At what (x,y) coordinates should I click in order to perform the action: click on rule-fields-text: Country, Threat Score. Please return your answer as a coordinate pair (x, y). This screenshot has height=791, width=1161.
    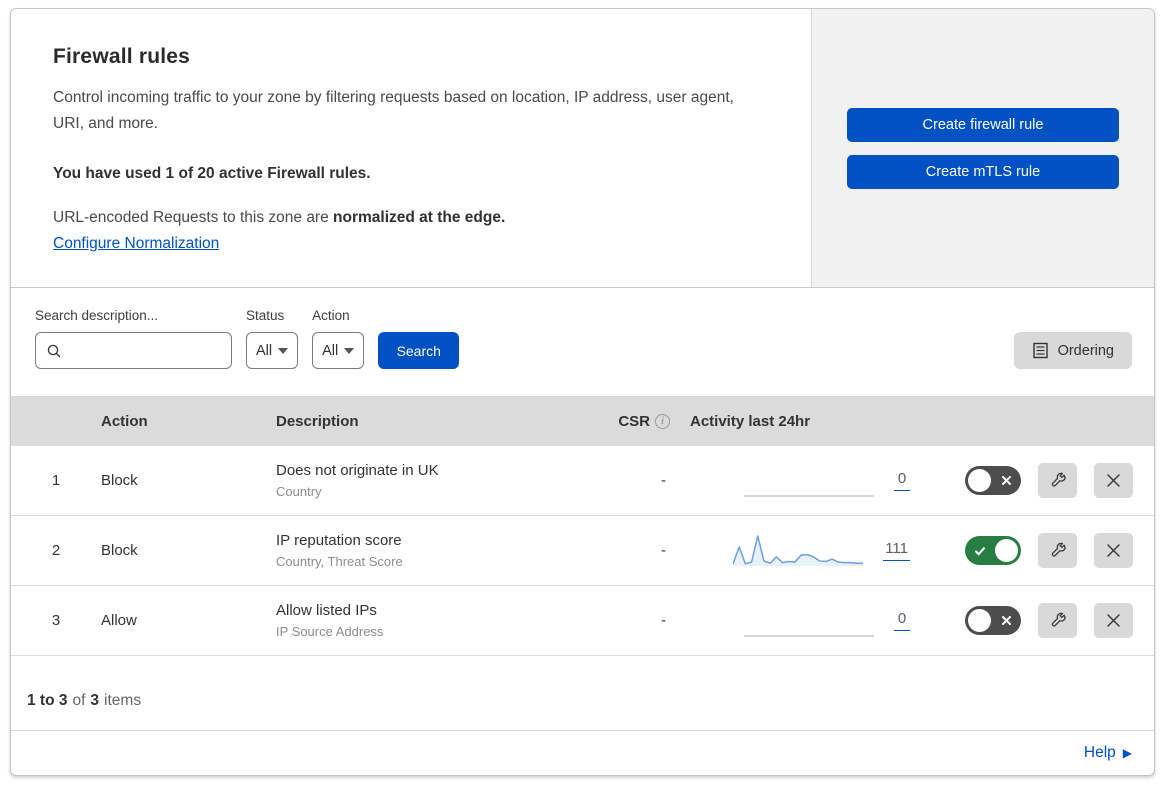
    Looking at the image, I should click on (339, 561).